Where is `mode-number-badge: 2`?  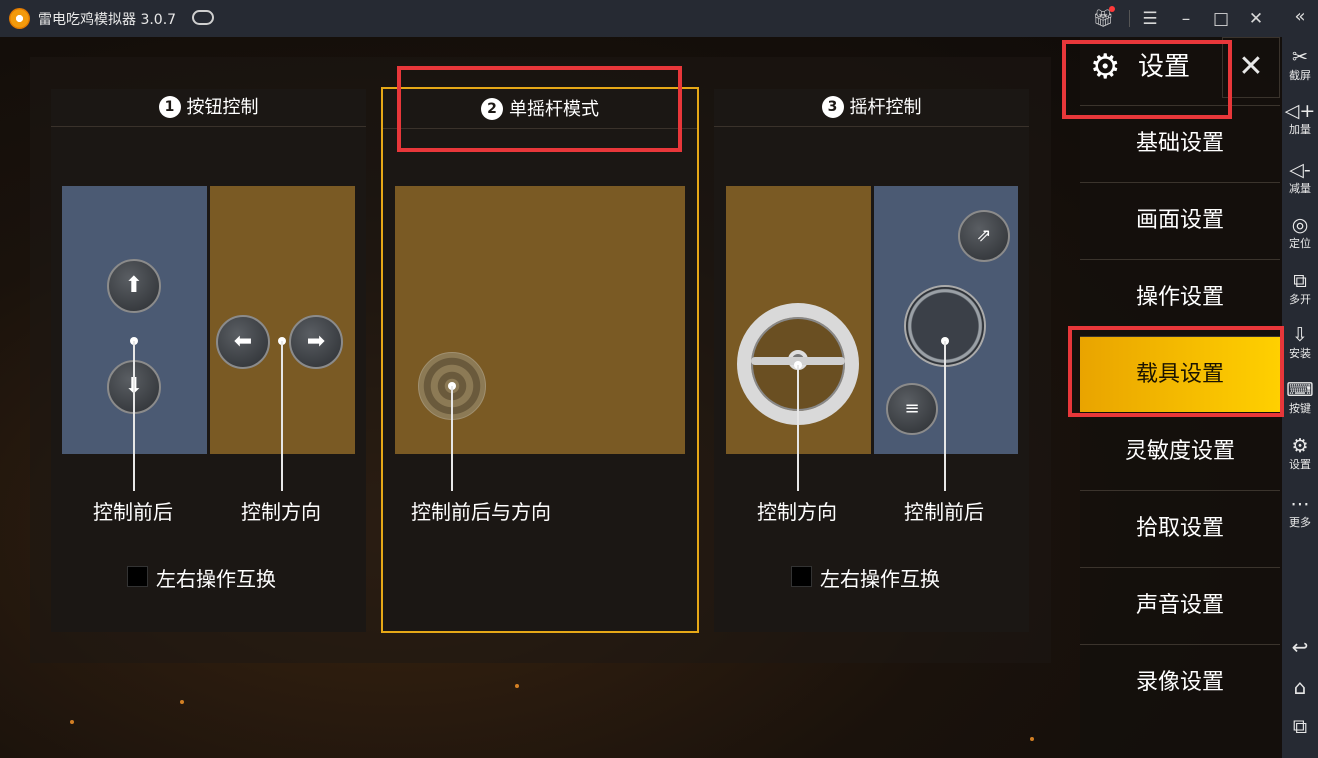
mode-number-badge: 2 is located at coordinates (492, 109).